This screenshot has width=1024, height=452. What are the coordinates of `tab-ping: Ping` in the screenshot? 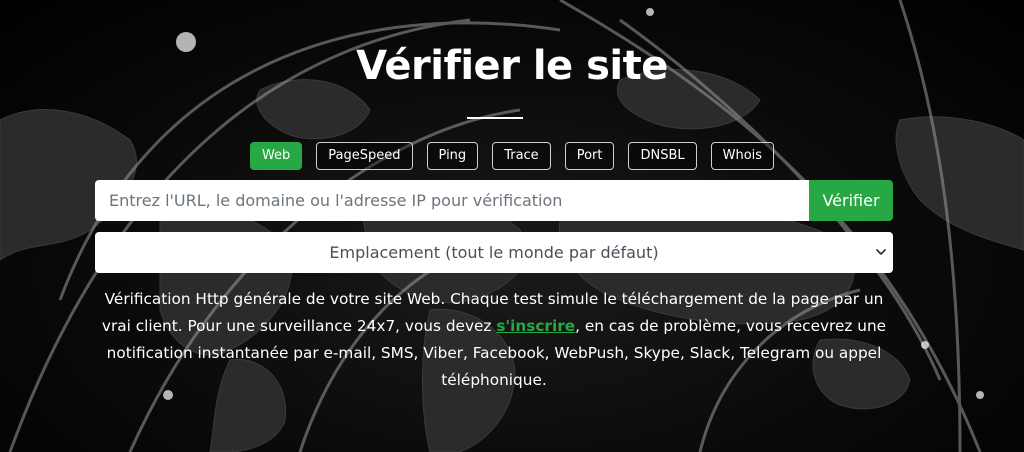 It's located at (452, 156).